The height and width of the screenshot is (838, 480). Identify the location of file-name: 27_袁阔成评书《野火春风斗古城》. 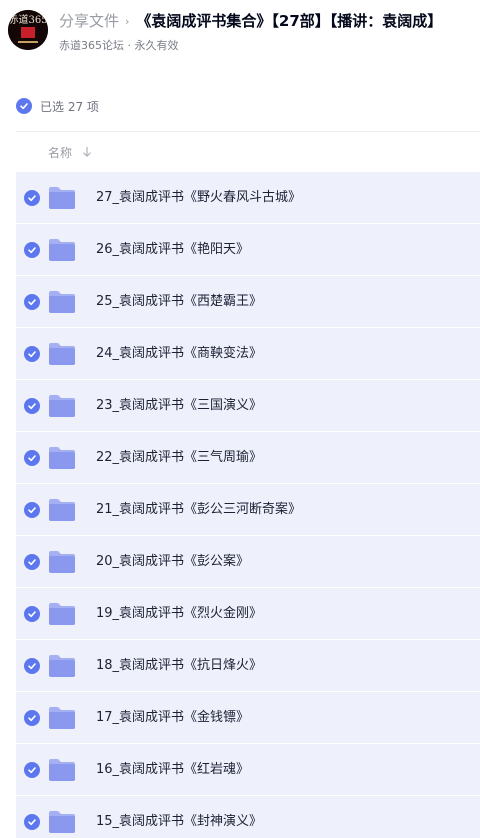
(199, 197).